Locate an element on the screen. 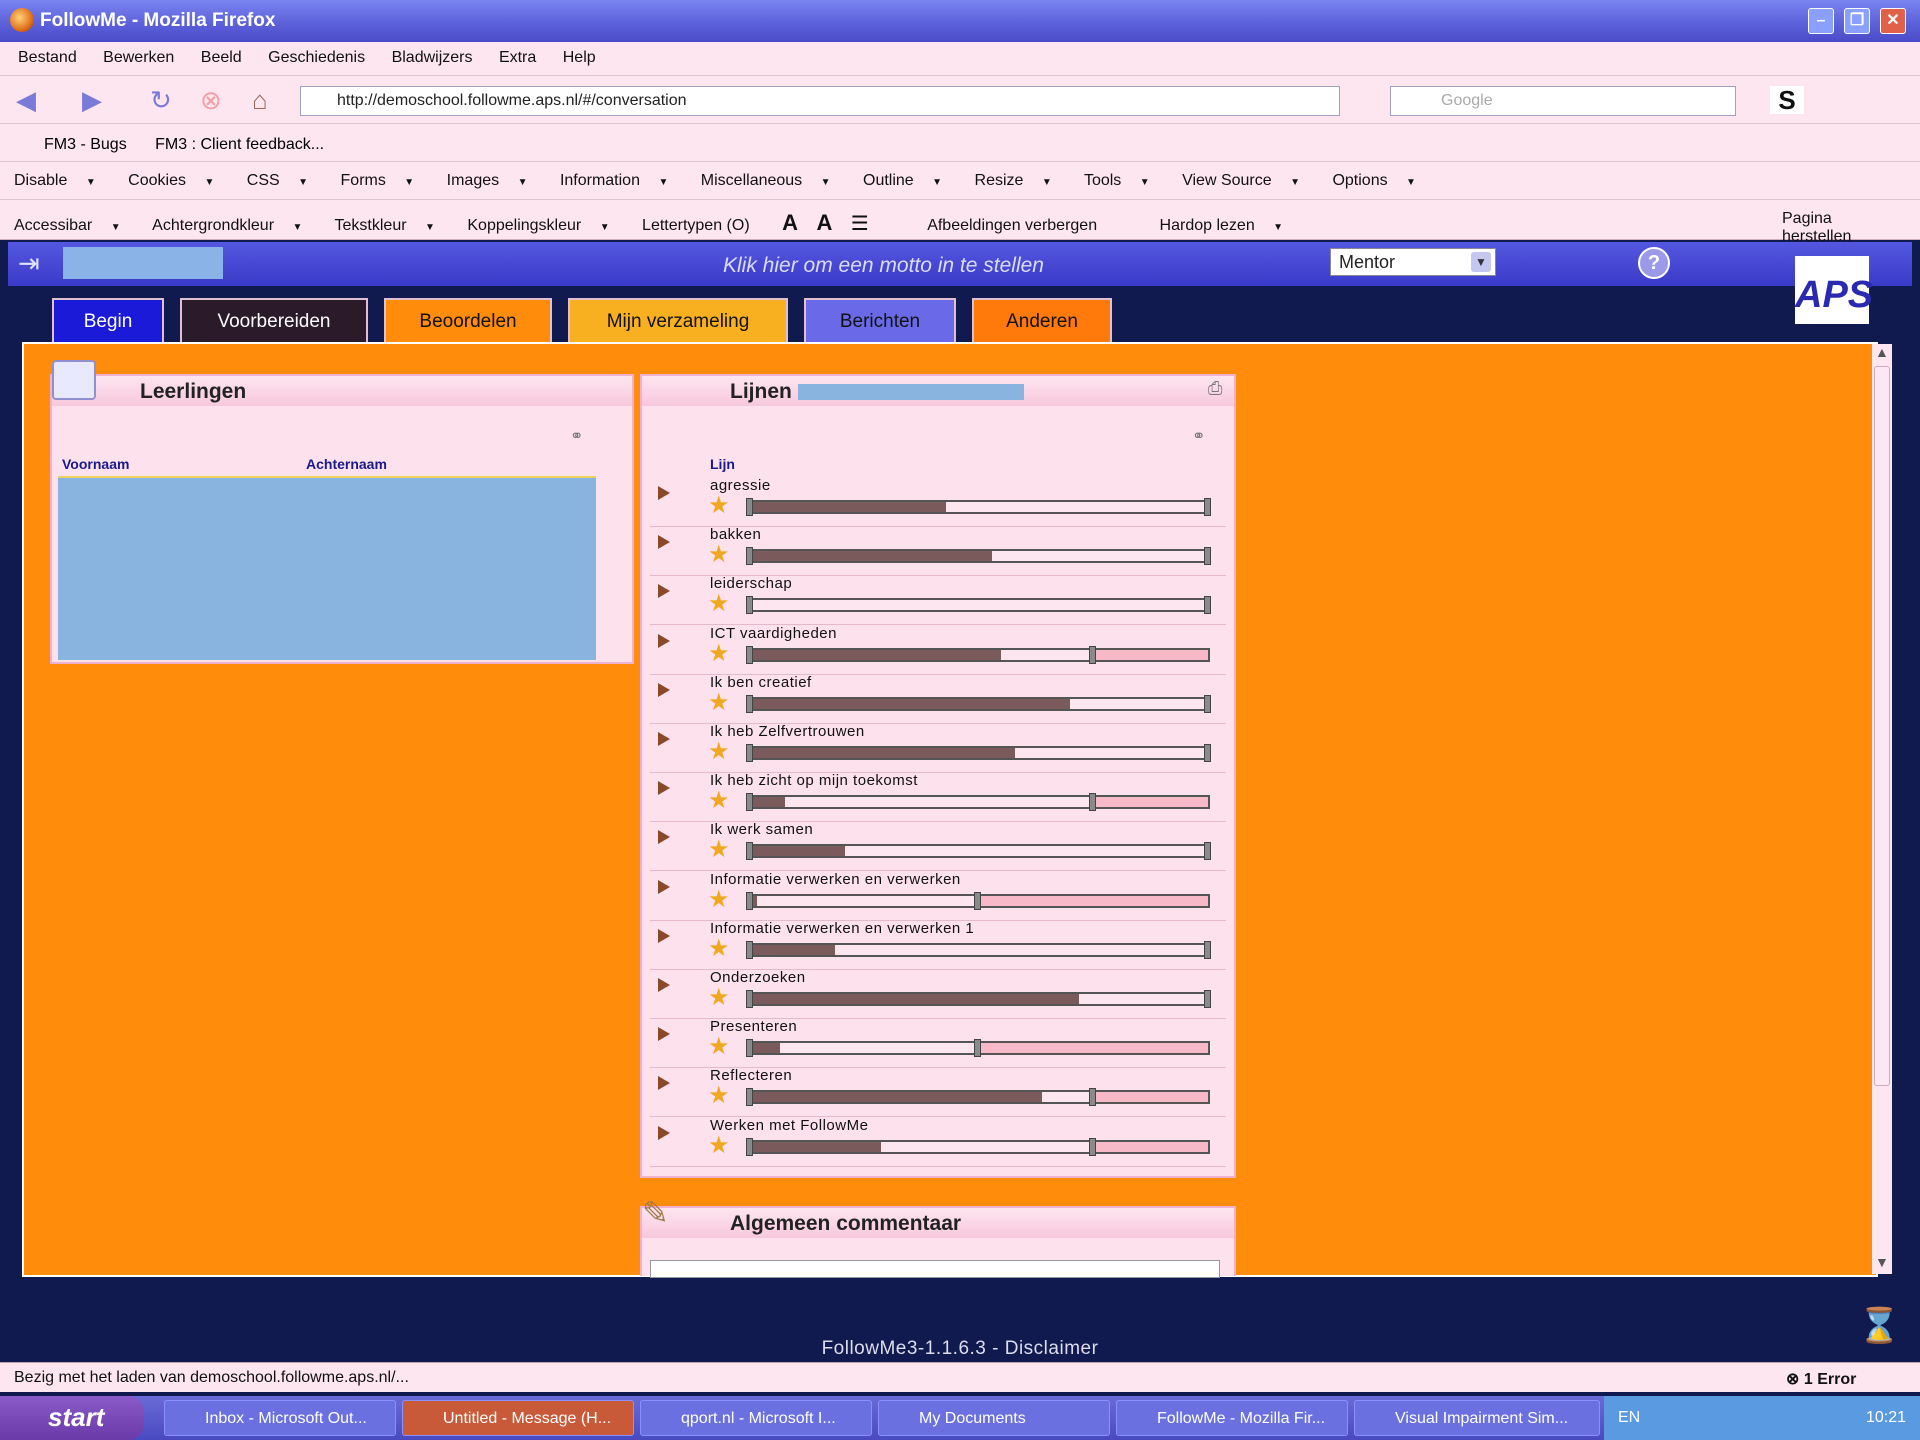 The image size is (1920, 1440). acc-fonts: Lettertypen (O) is located at coordinates (703, 225).